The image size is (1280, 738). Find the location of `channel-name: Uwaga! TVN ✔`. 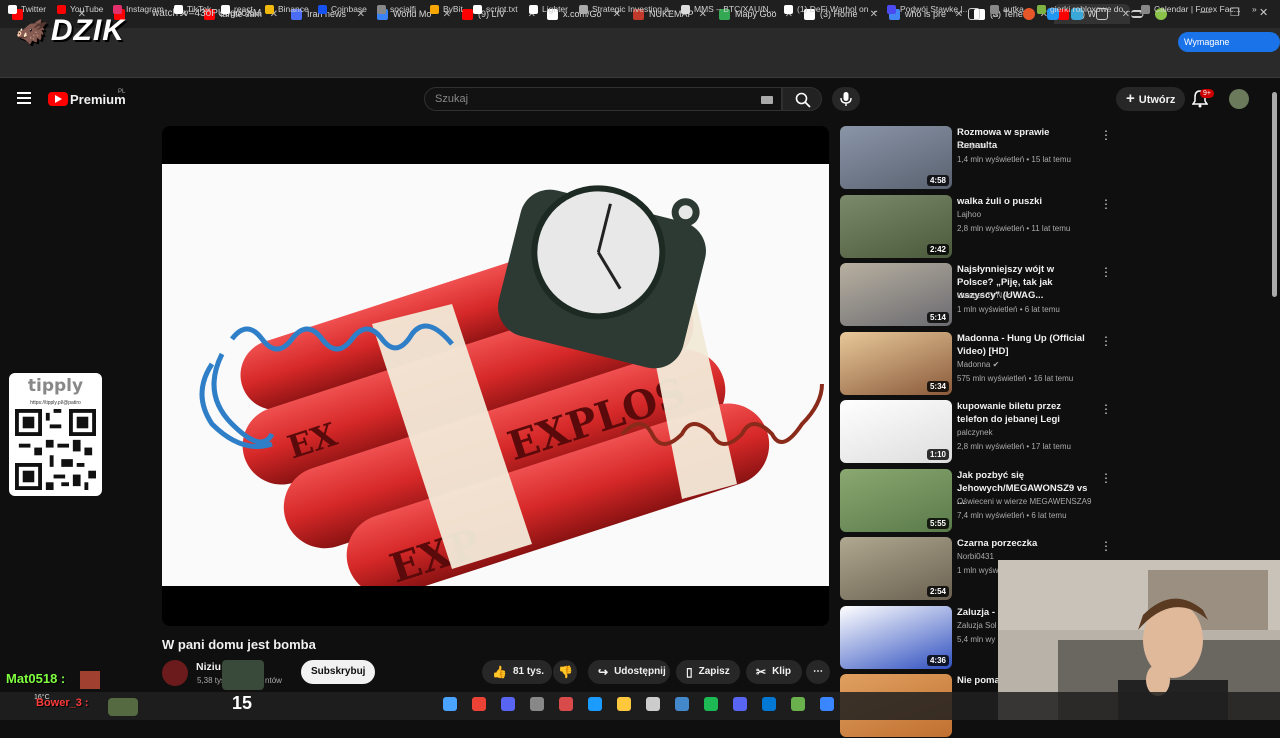

channel-name: Uwaga! TVN ✔ is located at coordinates (984, 295).